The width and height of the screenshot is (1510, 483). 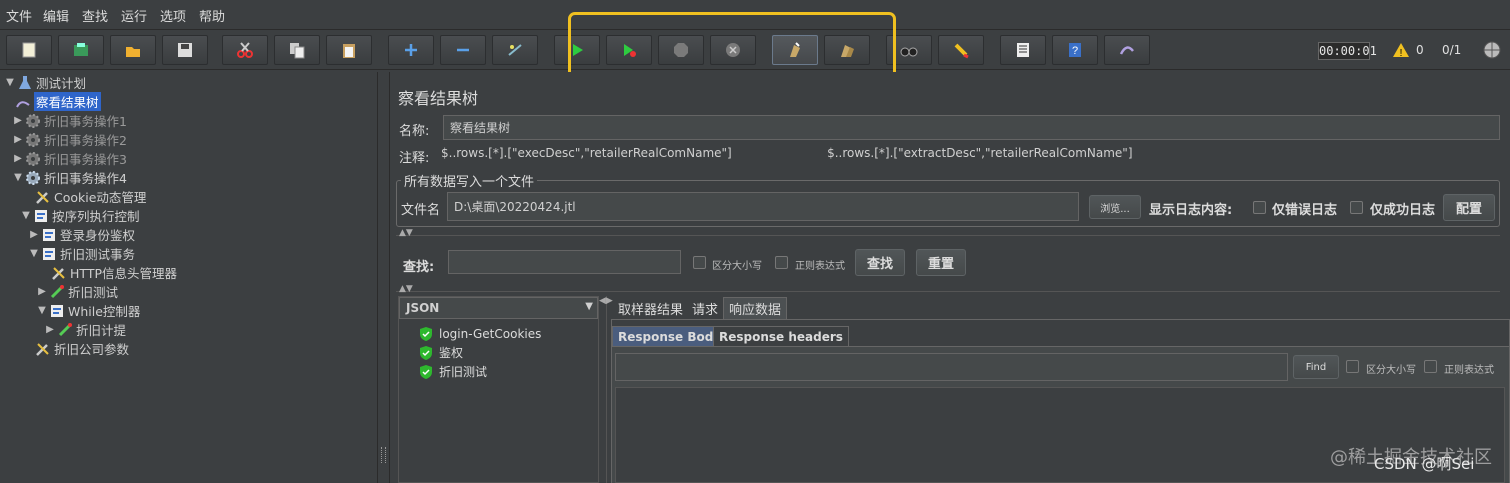 I want to click on help-button: ?, so click(x=1075, y=50).